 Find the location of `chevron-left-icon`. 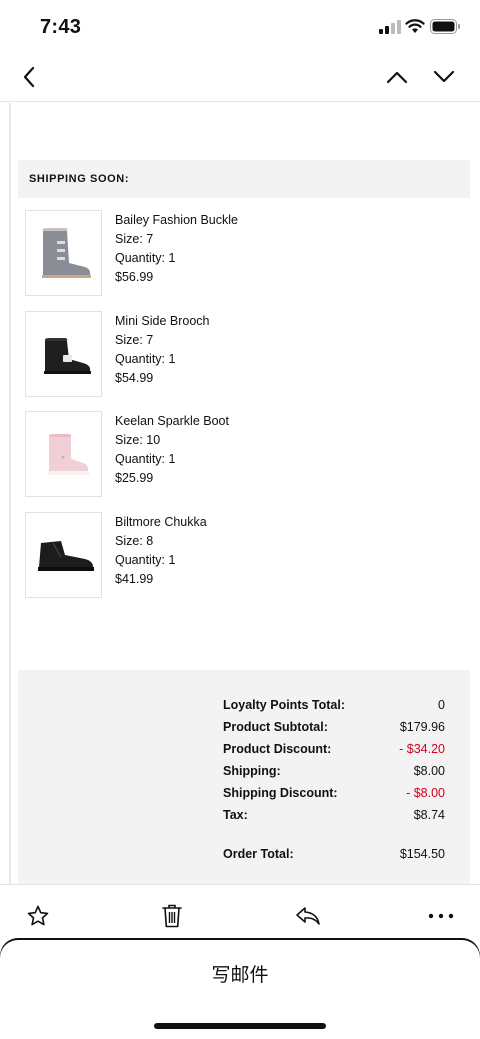

chevron-left-icon is located at coordinates (29, 77).